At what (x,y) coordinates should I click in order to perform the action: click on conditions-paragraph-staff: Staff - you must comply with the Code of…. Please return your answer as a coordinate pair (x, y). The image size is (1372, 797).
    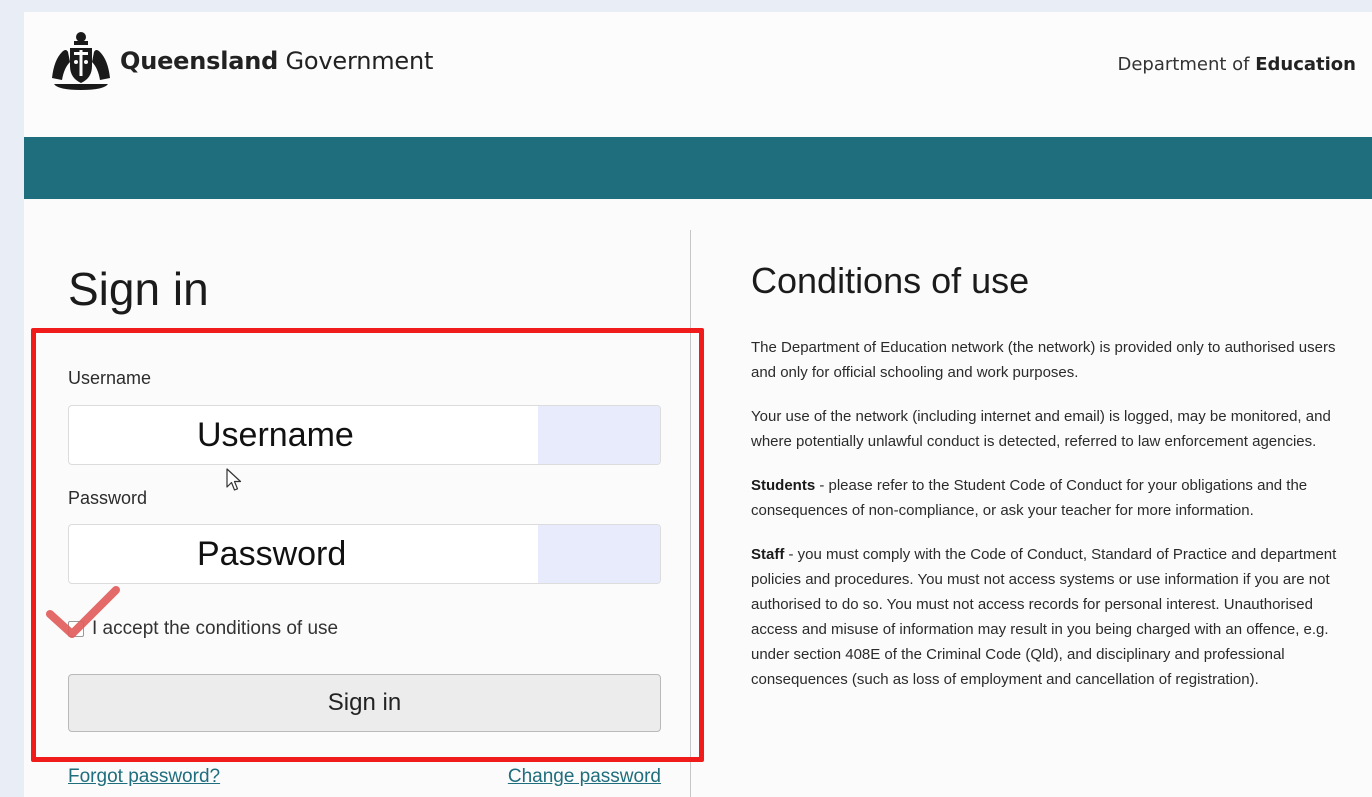
    Looking at the image, I should click on (1049, 617).